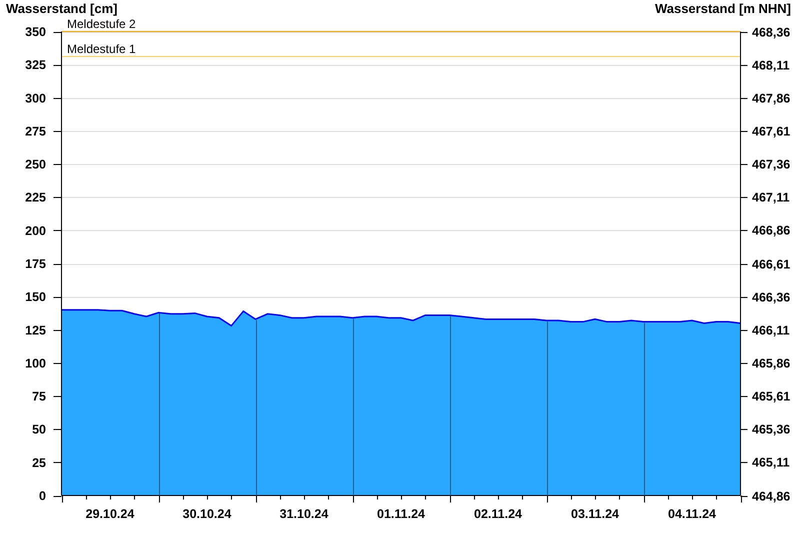 The height and width of the screenshot is (550, 800). Describe the element at coordinates (35, 231) in the screenshot. I see `y-tick-label: 200` at that location.